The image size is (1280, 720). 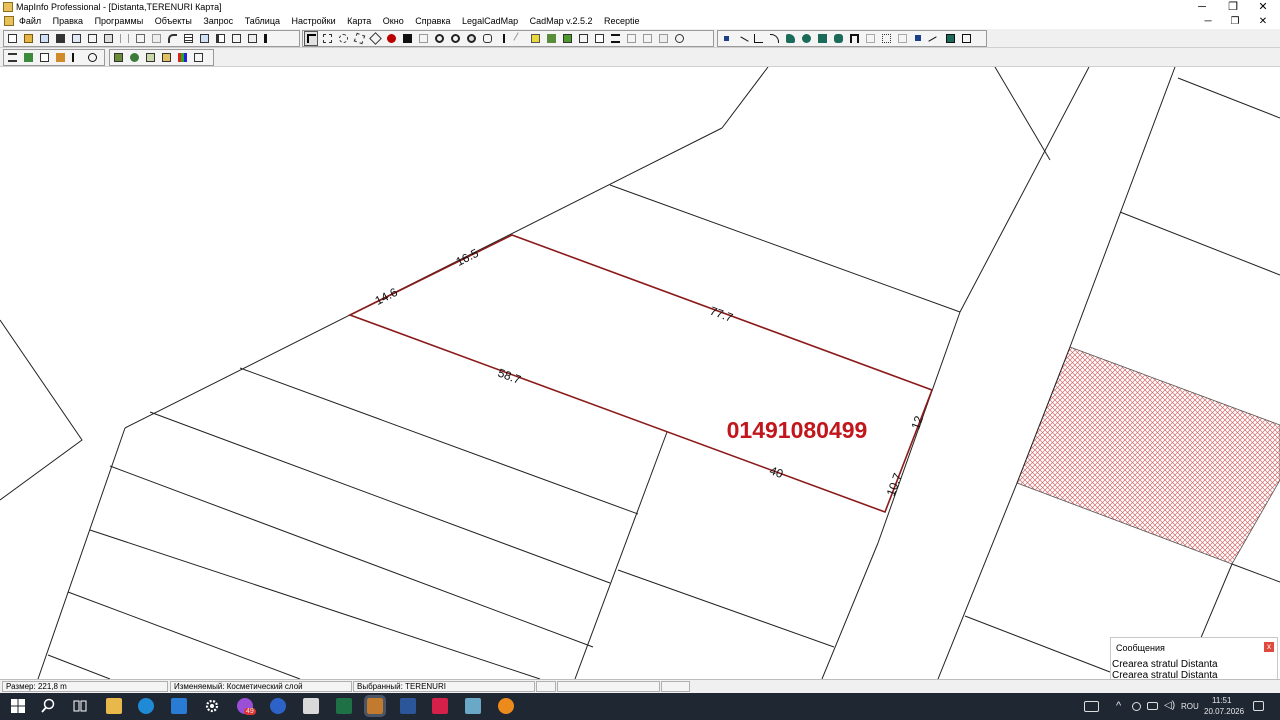 What do you see at coordinates (455, 38) in the screenshot?
I see `zoom-out-icon` at bounding box center [455, 38].